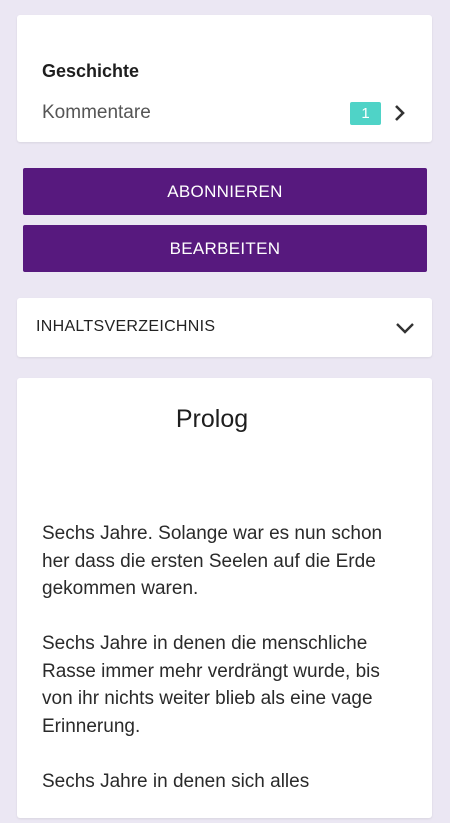 This screenshot has height=823, width=450. What do you see at coordinates (91, 71) in the screenshot?
I see `story-title: Geschichte` at bounding box center [91, 71].